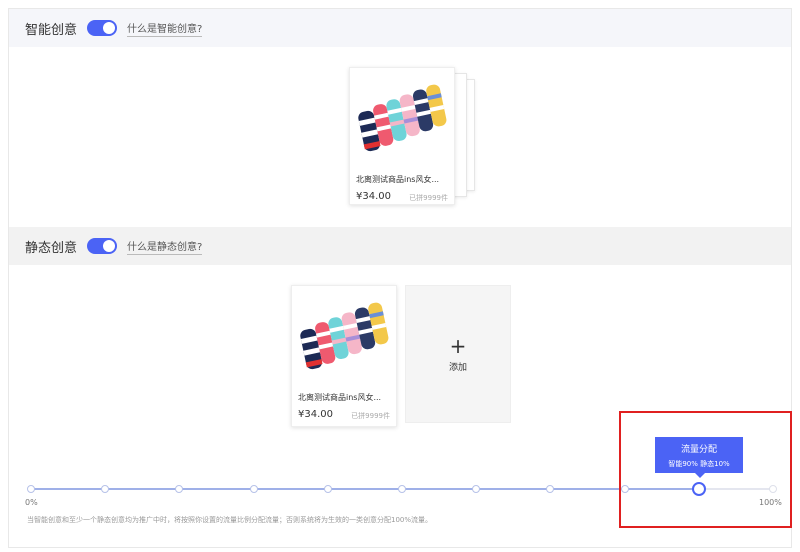 The image size is (800, 552). What do you see at coordinates (457, 367) in the screenshot?
I see `add-label: 添加` at bounding box center [457, 367].